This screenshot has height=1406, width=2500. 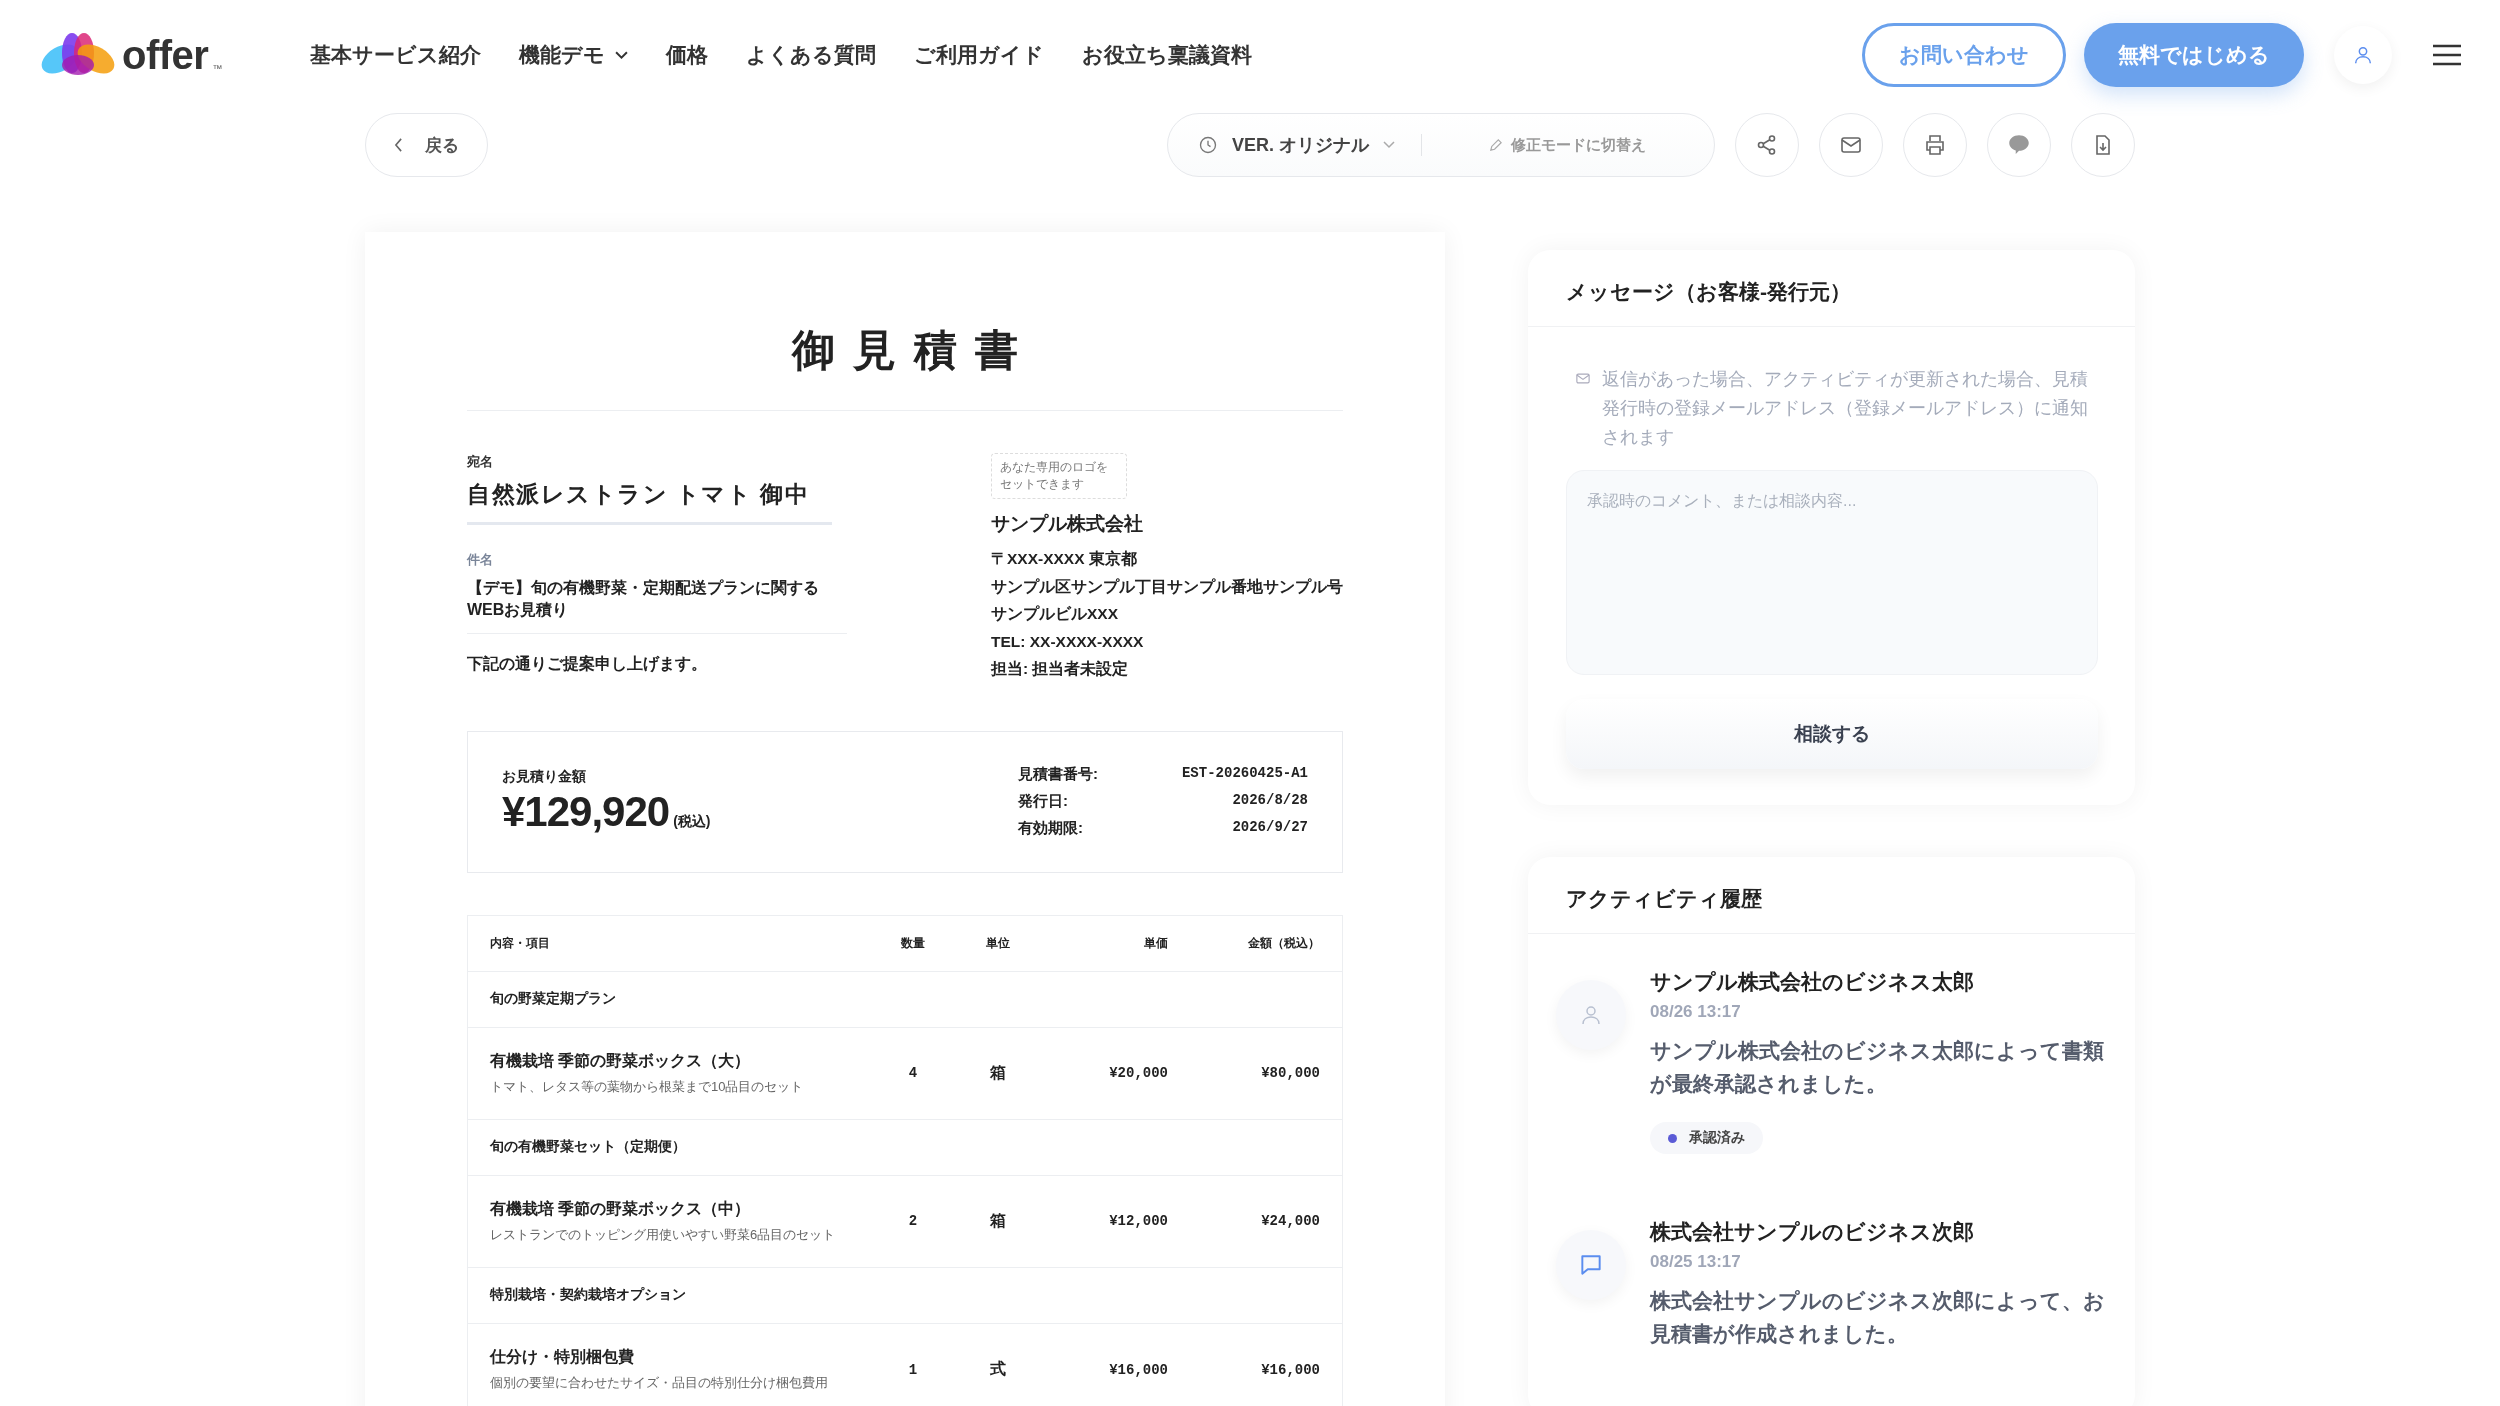 I want to click on address-line: 〒XXX-XXXX 東京都, so click(x=1064, y=559).